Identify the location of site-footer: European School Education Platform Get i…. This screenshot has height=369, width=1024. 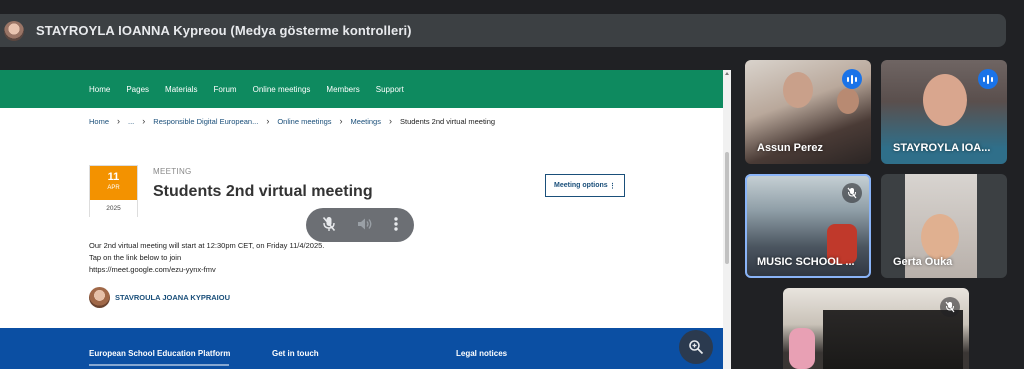
(361, 348).